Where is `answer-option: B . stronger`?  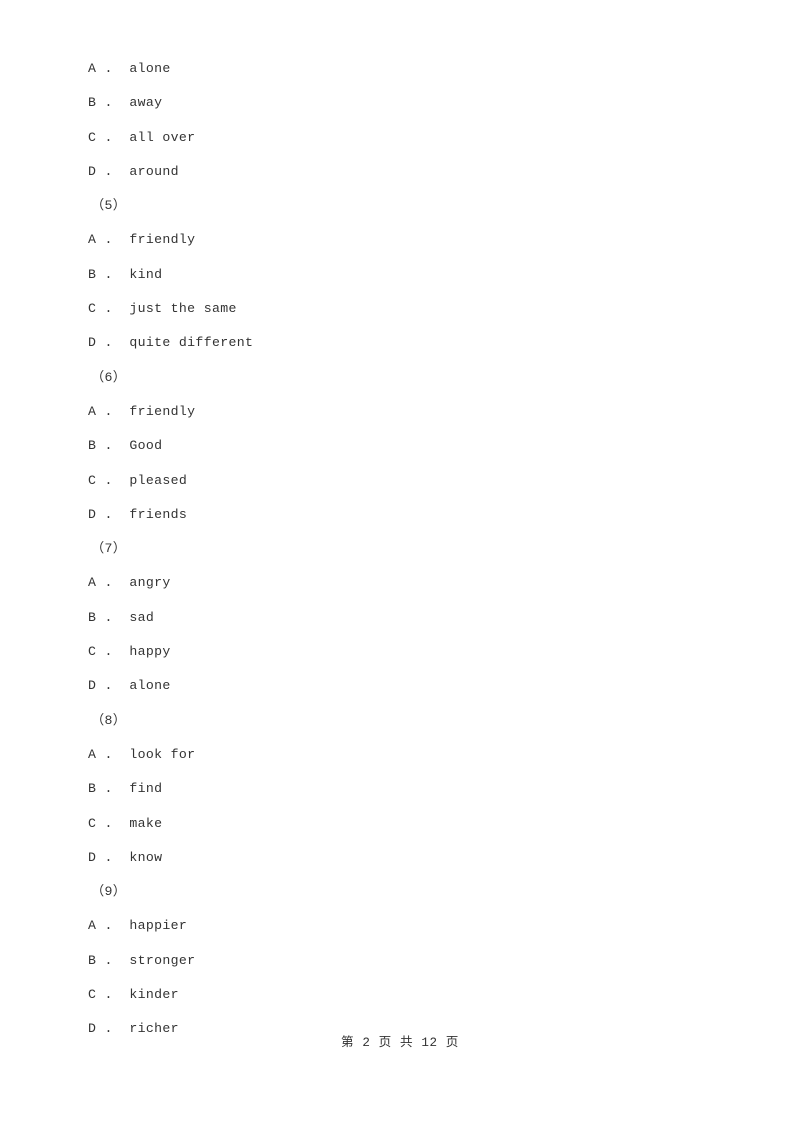
answer-option: B . stronger is located at coordinates (142, 960).